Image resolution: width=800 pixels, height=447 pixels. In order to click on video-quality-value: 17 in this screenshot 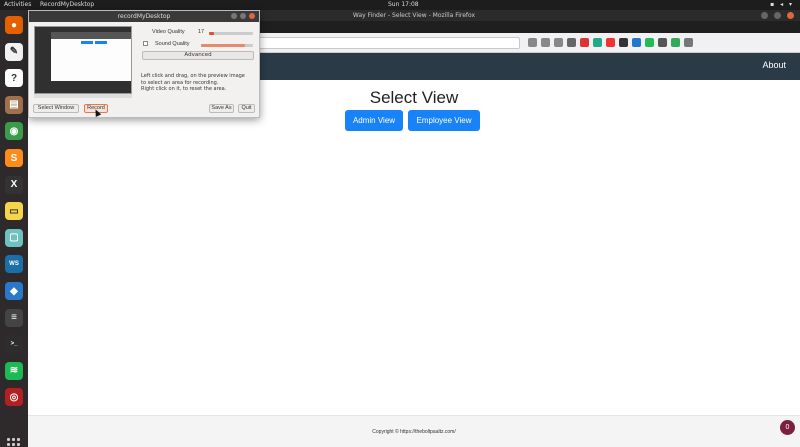, I will do `click(201, 32)`.